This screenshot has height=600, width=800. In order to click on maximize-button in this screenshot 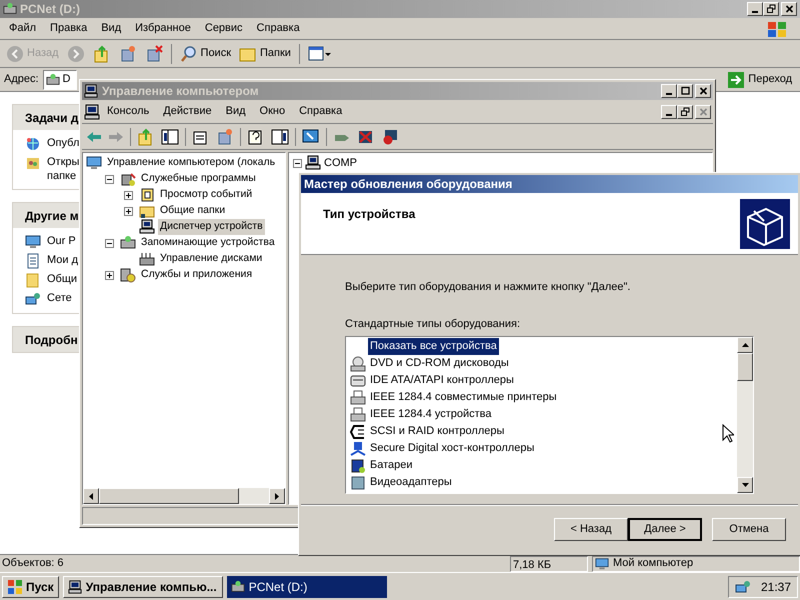, I will do `click(685, 91)`.